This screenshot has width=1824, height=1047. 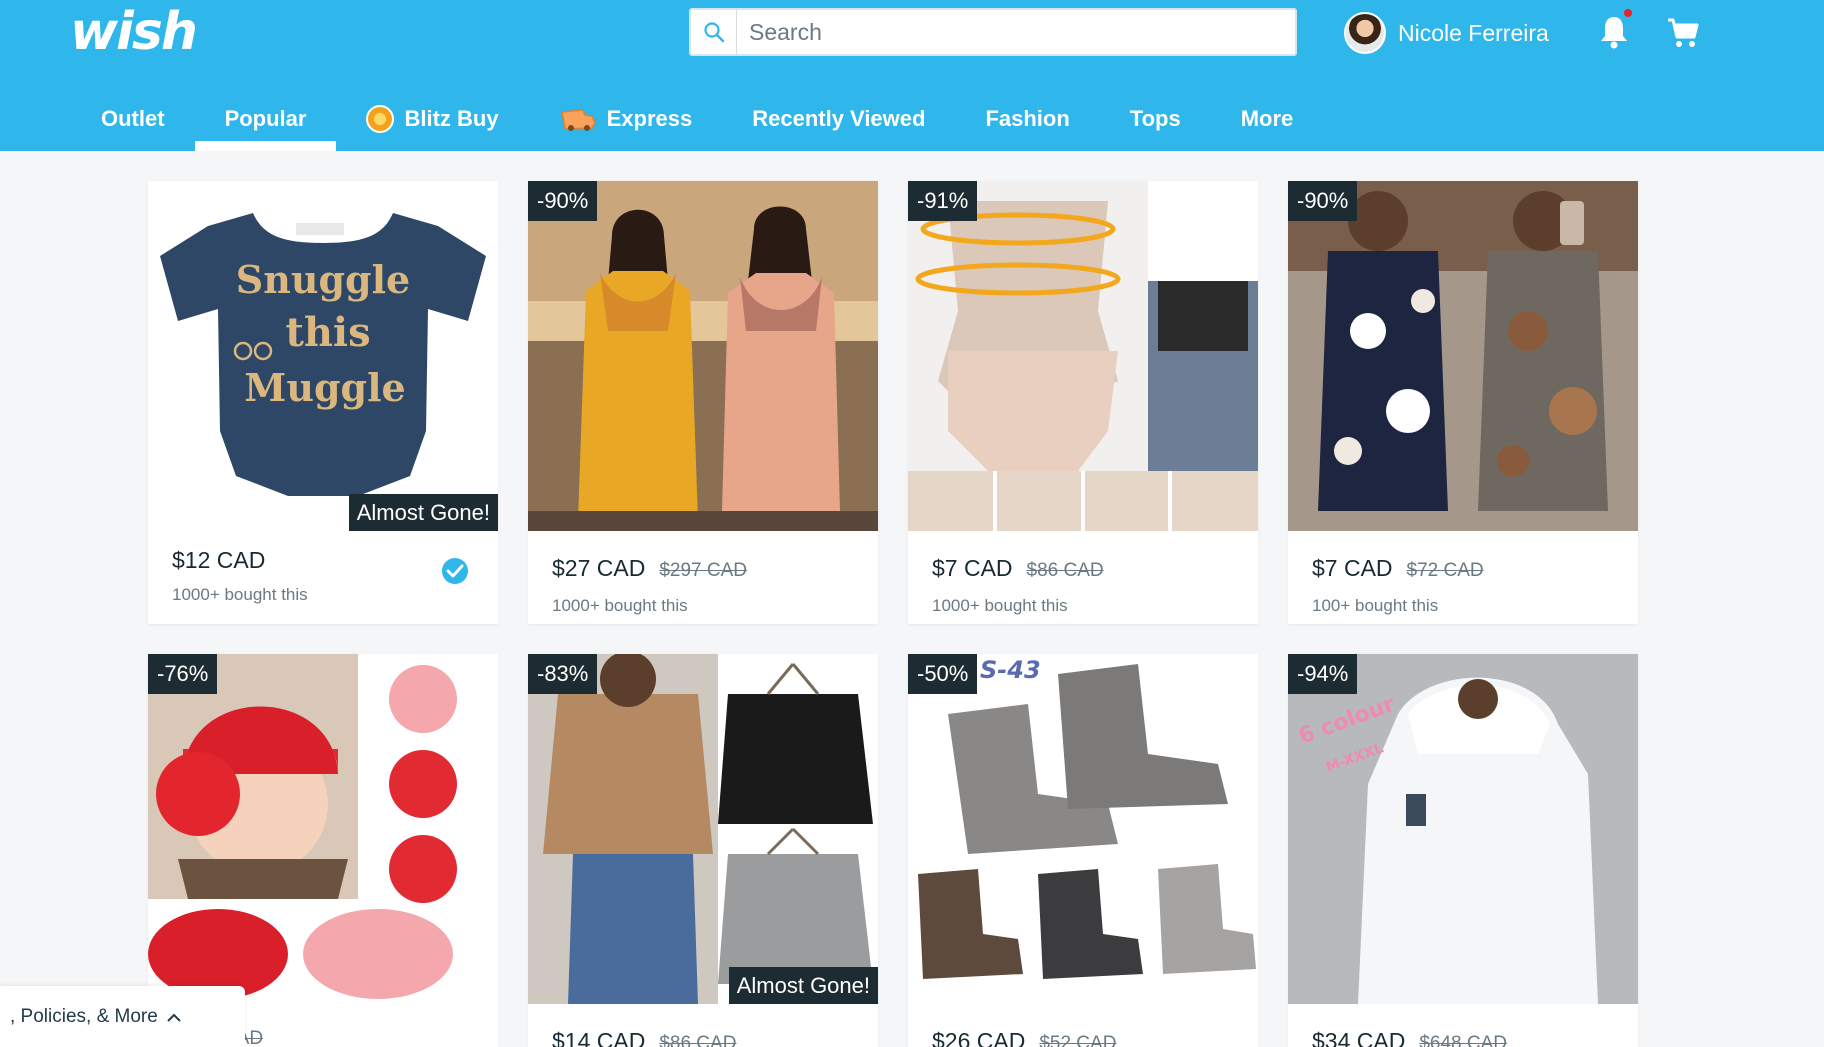 I want to click on discount-badge: -91%, so click(x=943, y=201).